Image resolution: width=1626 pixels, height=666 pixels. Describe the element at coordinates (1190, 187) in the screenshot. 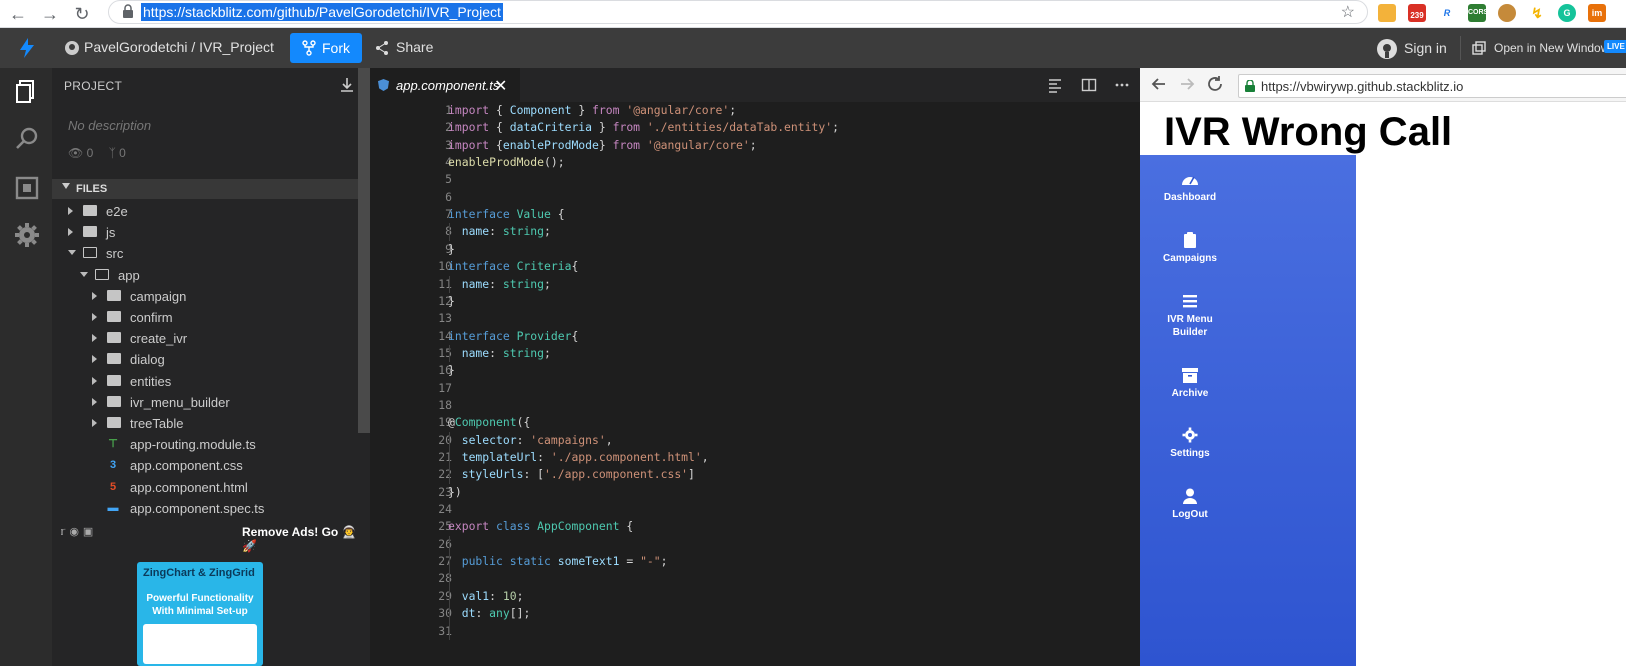

I see `nav-item-dashboard: Dashboard` at that location.